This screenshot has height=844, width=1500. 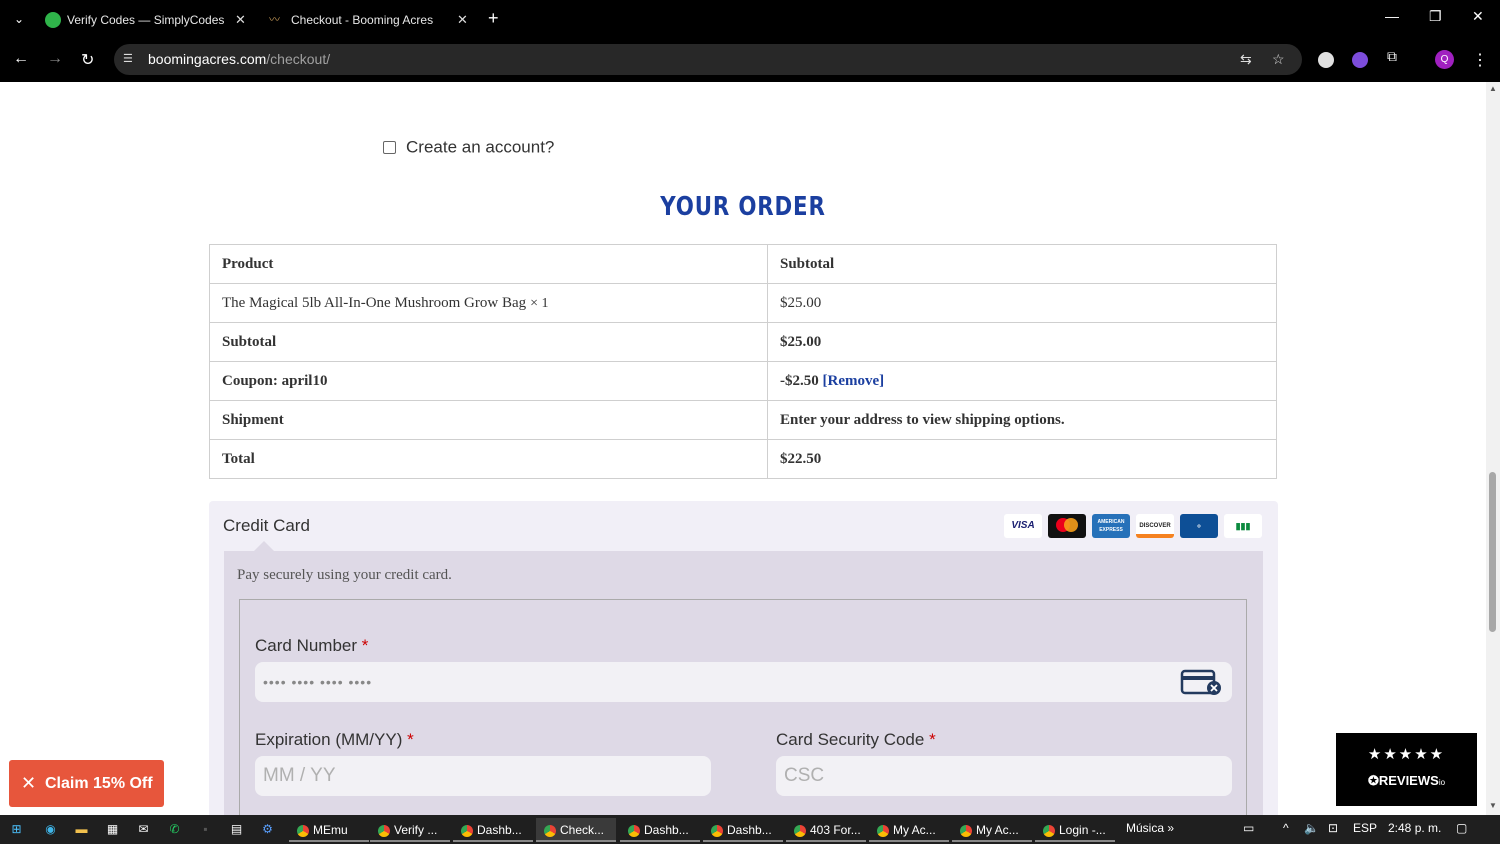 What do you see at coordinates (1492, 552) in the screenshot?
I see `scroll-thumb` at bounding box center [1492, 552].